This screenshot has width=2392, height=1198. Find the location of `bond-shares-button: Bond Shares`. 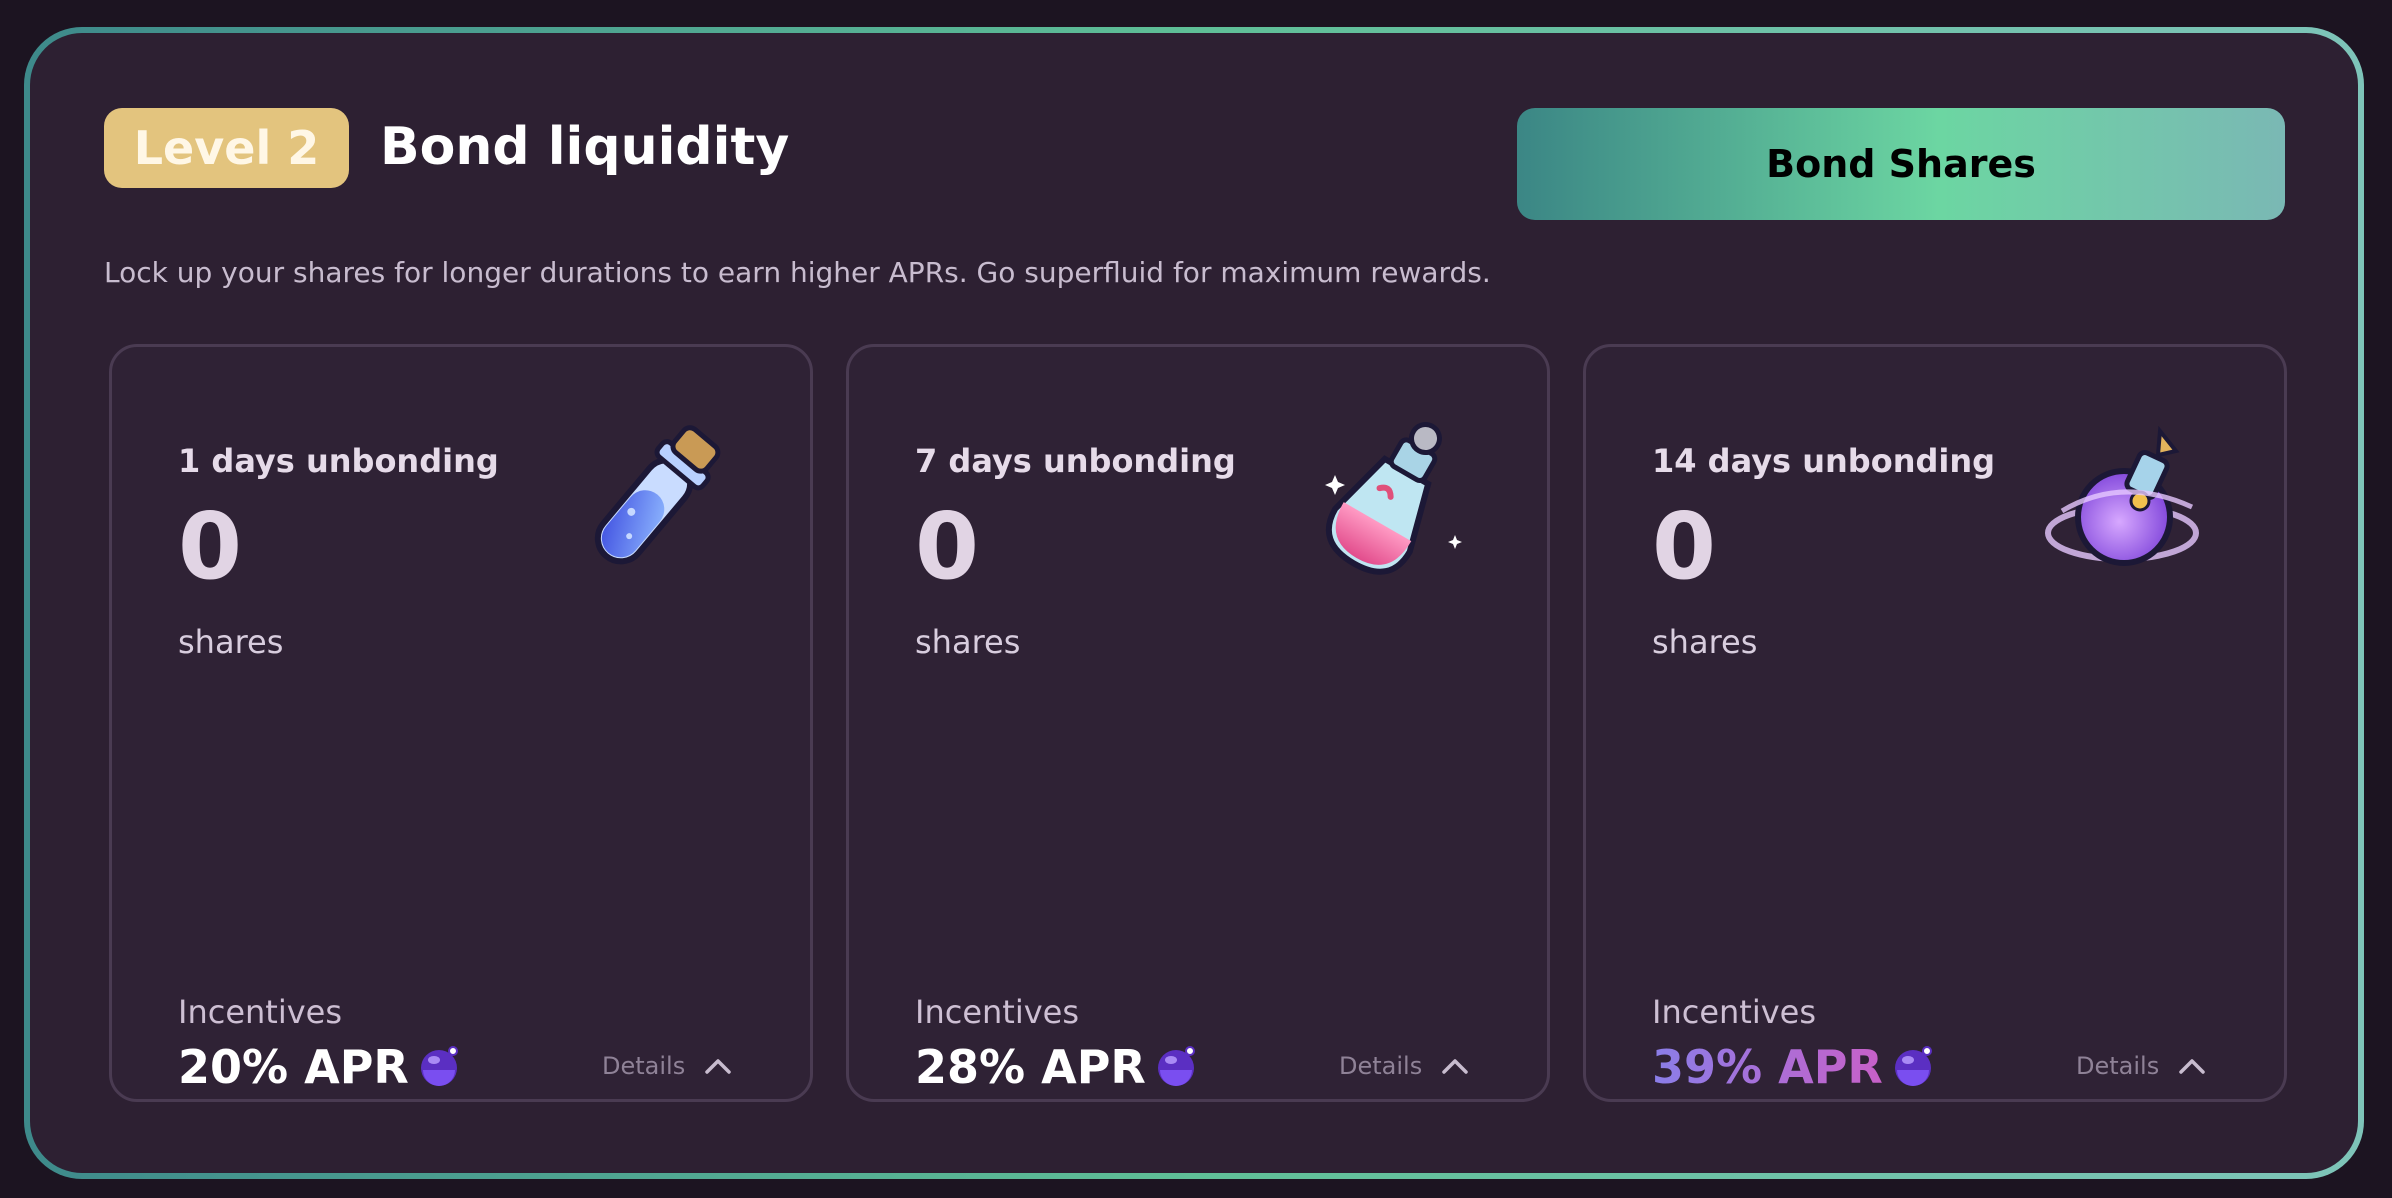

bond-shares-button: Bond Shares is located at coordinates (1901, 164).